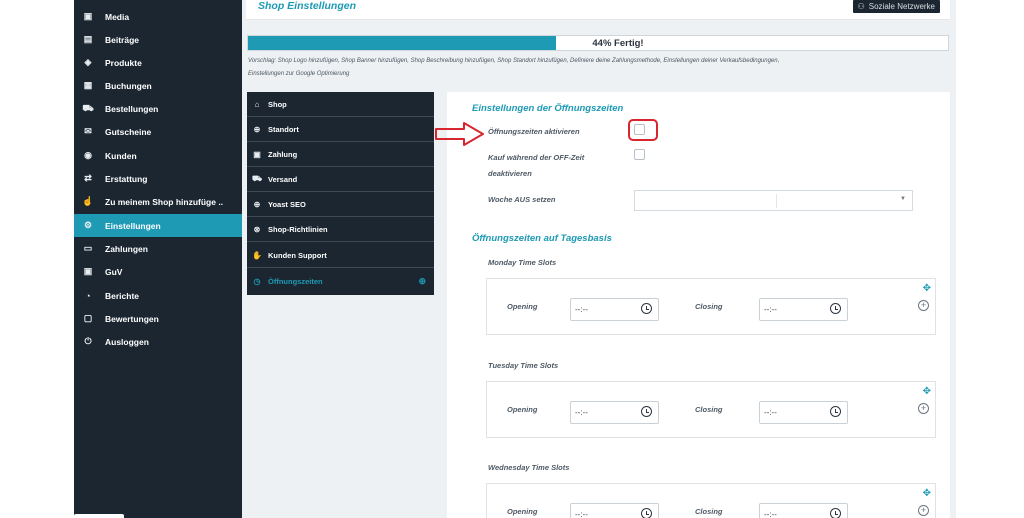 The image size is (1024, 518). What do you see at coordinates (340, 255) in the screenshot?
I see `tab-kunden-support: ✋ Kunden Support` at bounding box center [340, 255].